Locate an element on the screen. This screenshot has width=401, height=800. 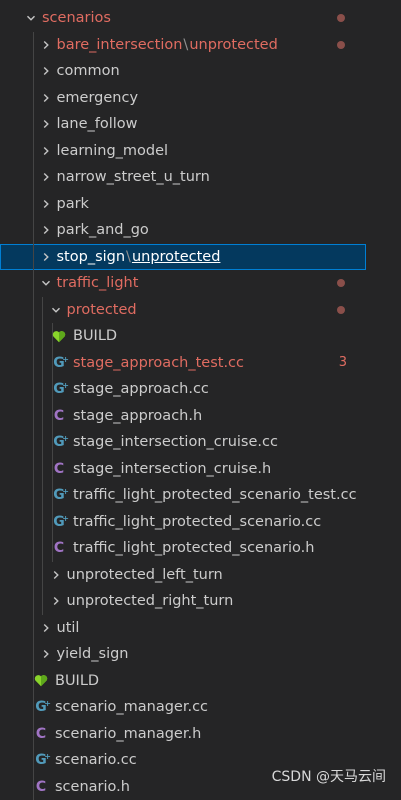
item-label: narrow_street_u_turn is located at coordinates (133, 177).